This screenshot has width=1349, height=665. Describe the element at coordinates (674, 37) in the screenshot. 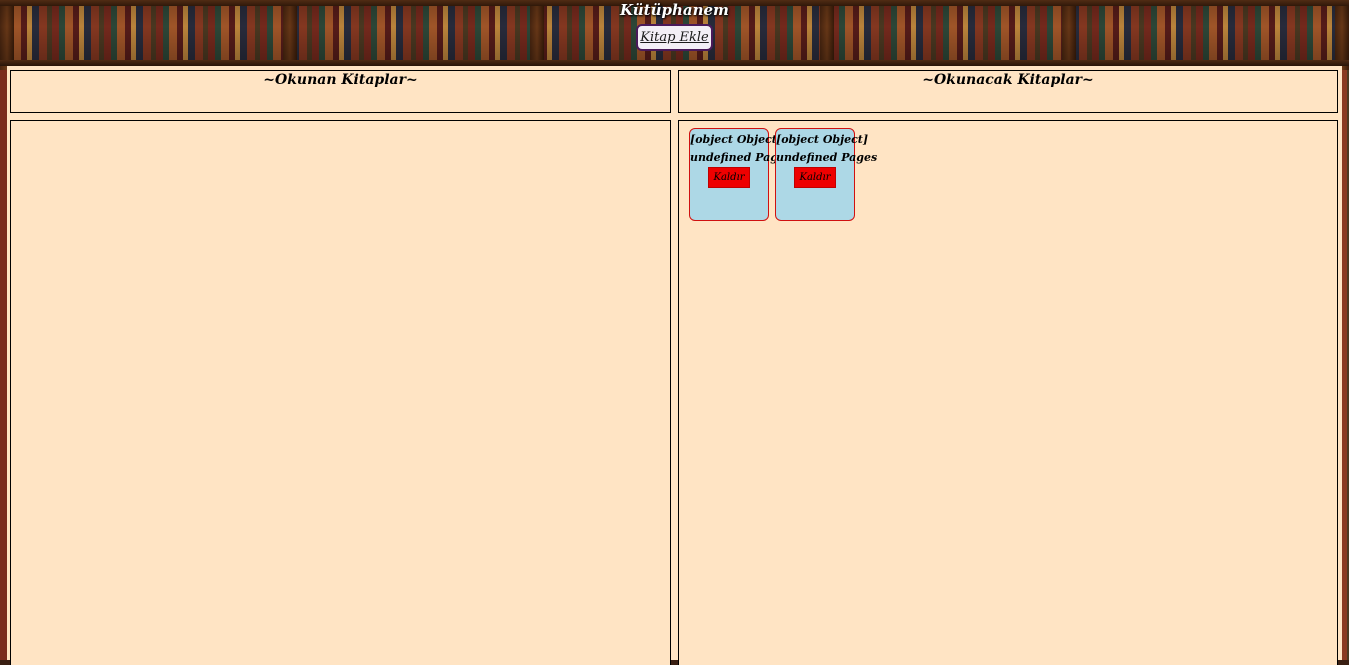

I see `add-book-button: Kitap Ekle` at that location.